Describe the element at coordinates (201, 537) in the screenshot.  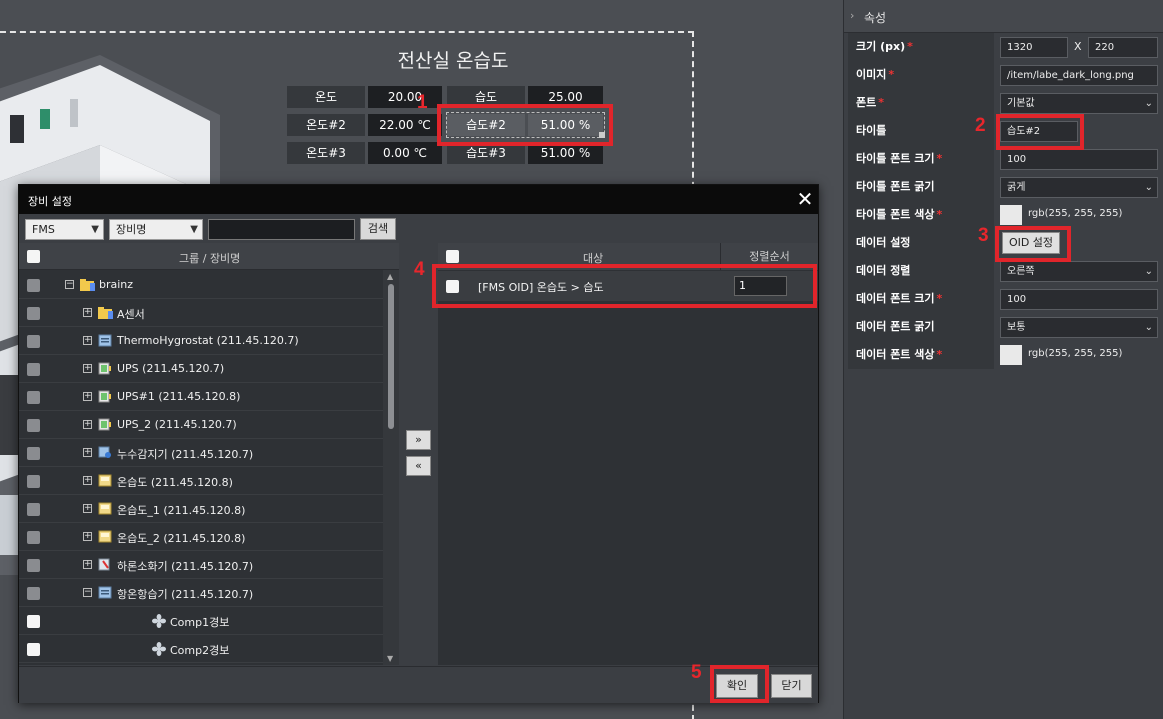
I see `tree-item: + 온습도_2 (211.45.120.8)` at that location.